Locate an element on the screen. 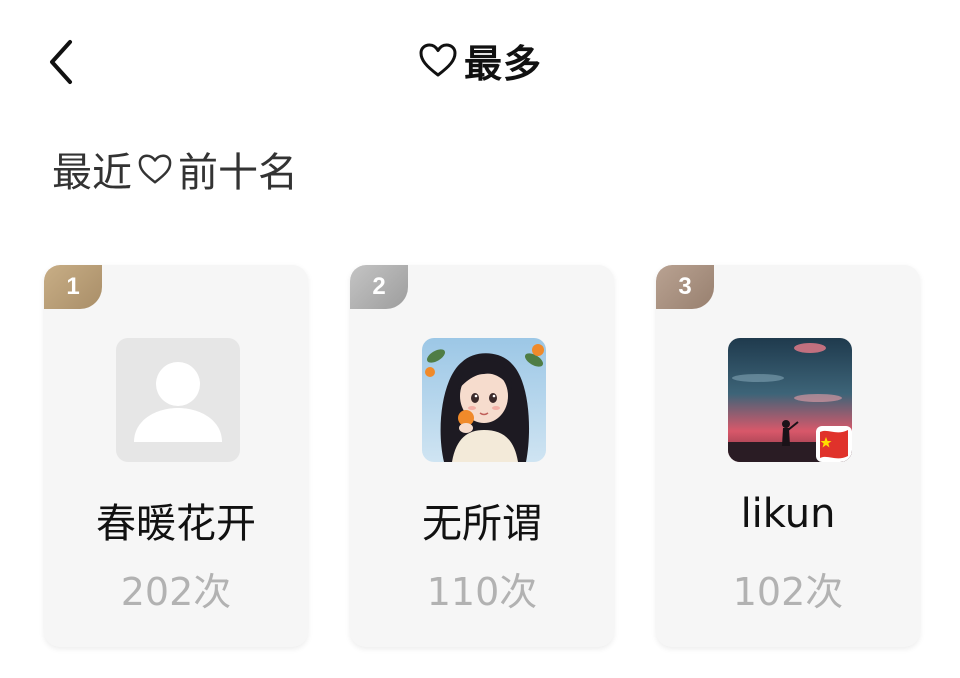 The width and height of the screenshot is (960, 678). sunset-silhouette-avatar is located at coordinates (790, 400).